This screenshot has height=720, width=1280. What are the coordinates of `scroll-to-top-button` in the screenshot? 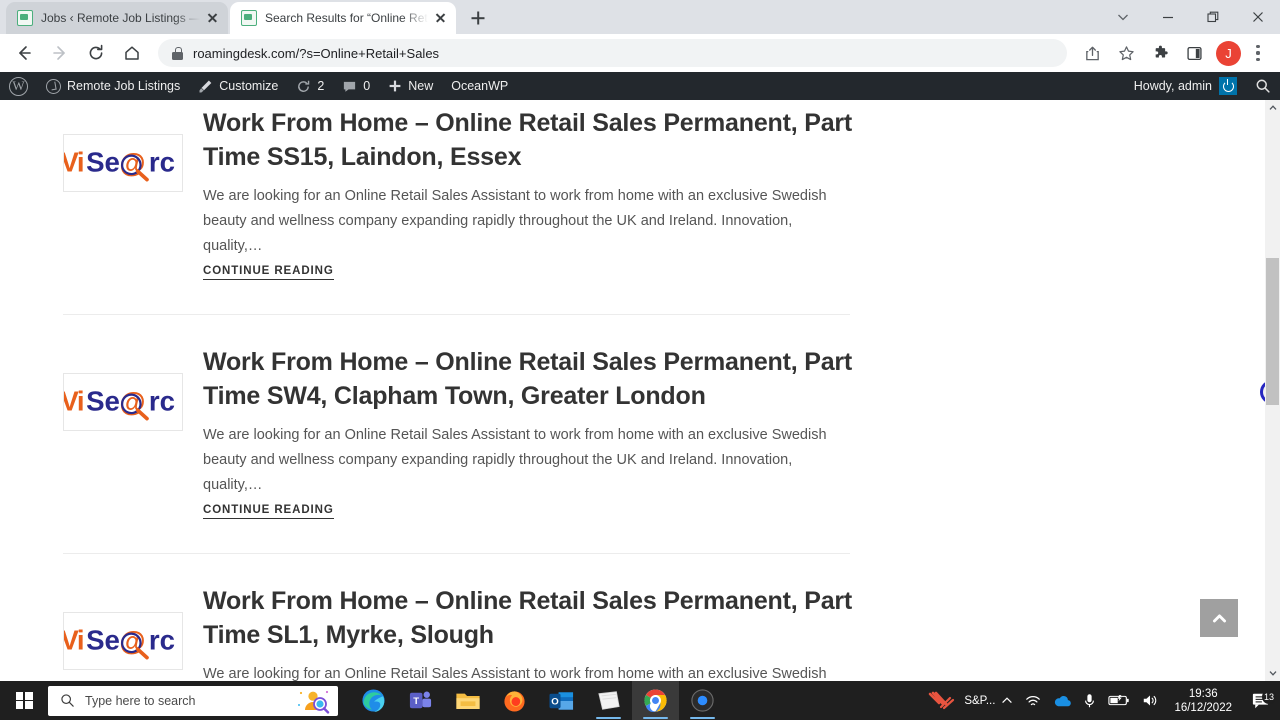 It's located at (1219, 618).